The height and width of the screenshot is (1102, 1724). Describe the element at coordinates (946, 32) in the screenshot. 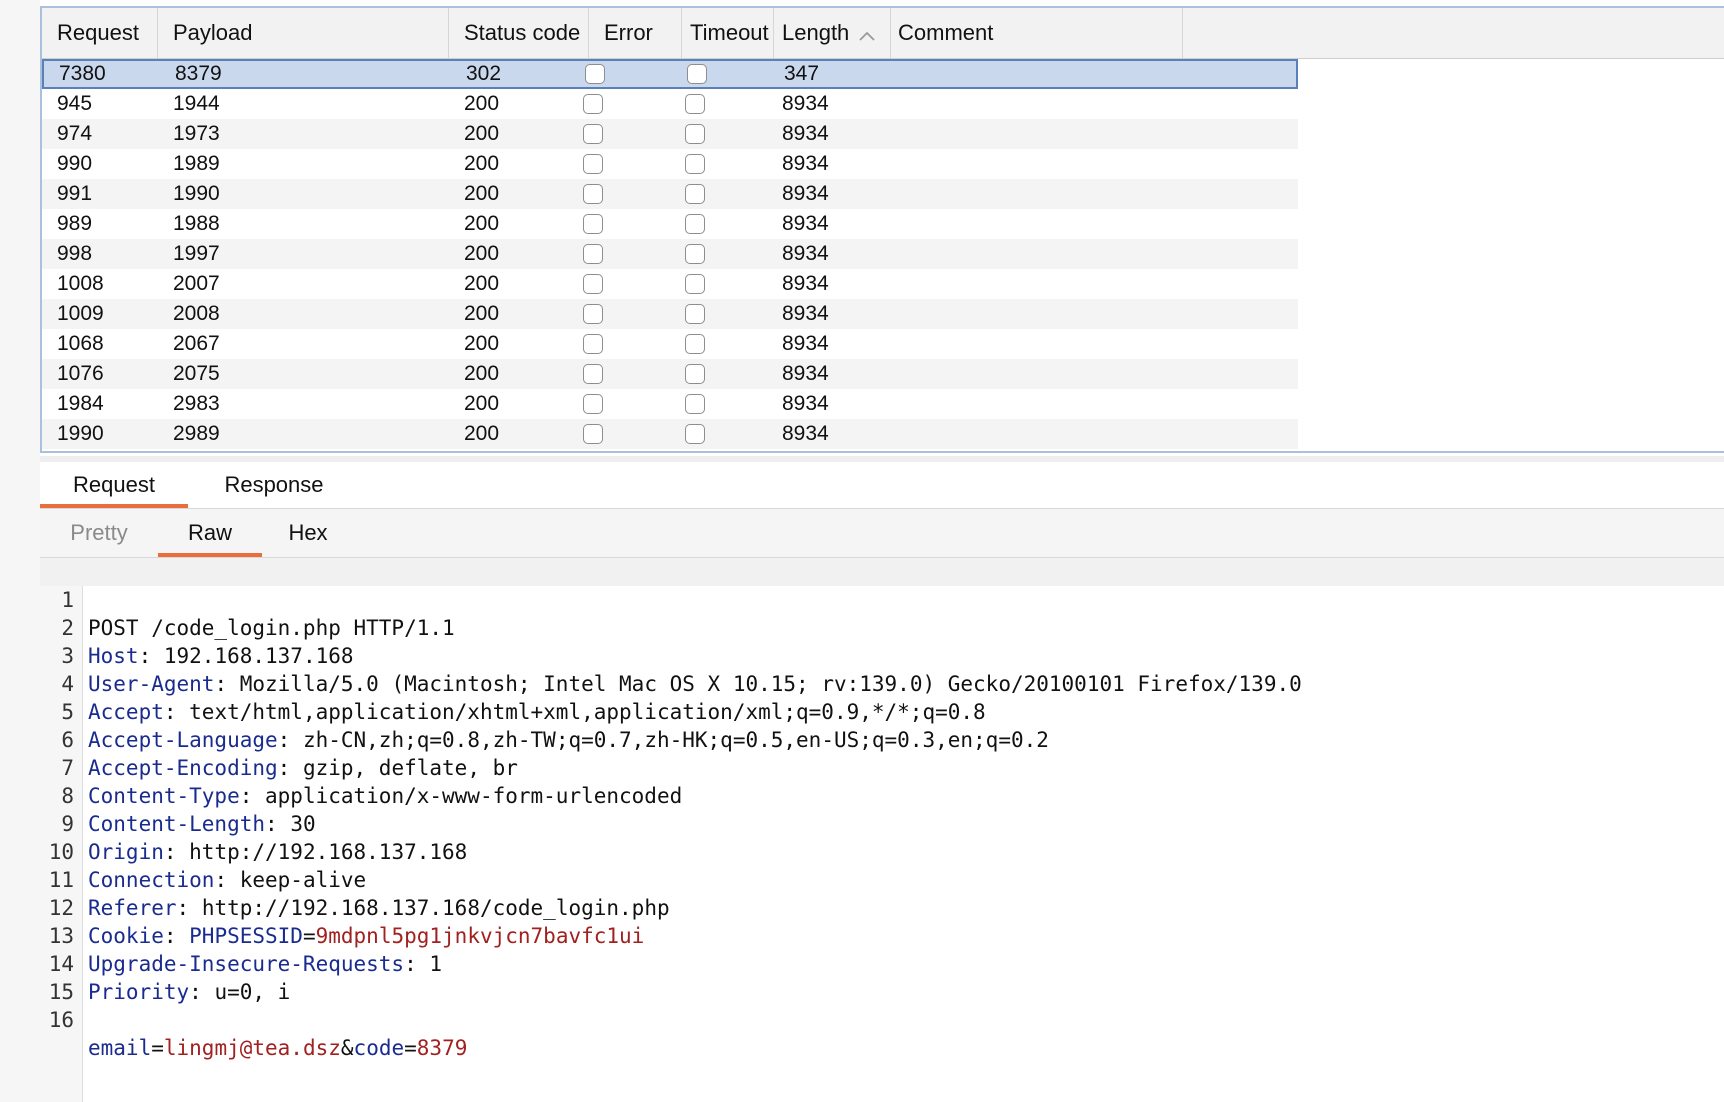

I see `column-header-label: Comment` at that location.